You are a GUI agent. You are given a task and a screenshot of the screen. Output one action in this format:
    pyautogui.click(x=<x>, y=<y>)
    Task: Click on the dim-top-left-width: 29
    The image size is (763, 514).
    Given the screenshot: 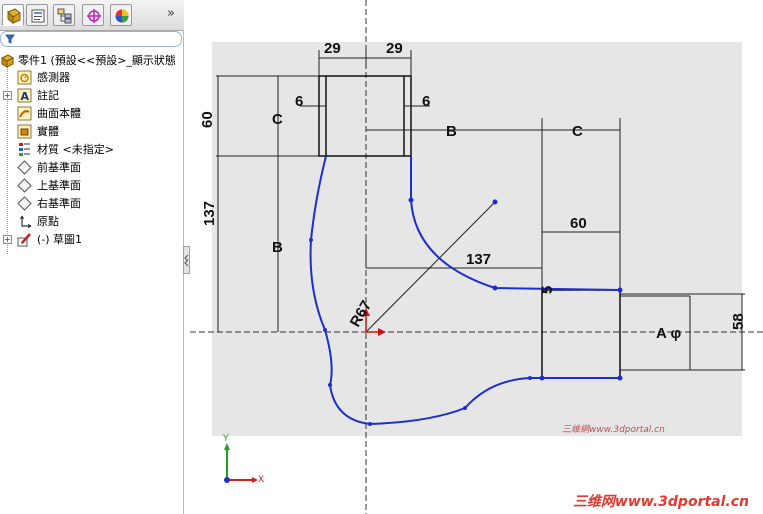 What is the action you would take?
    pyautogui.click(x=332, y=48)
    